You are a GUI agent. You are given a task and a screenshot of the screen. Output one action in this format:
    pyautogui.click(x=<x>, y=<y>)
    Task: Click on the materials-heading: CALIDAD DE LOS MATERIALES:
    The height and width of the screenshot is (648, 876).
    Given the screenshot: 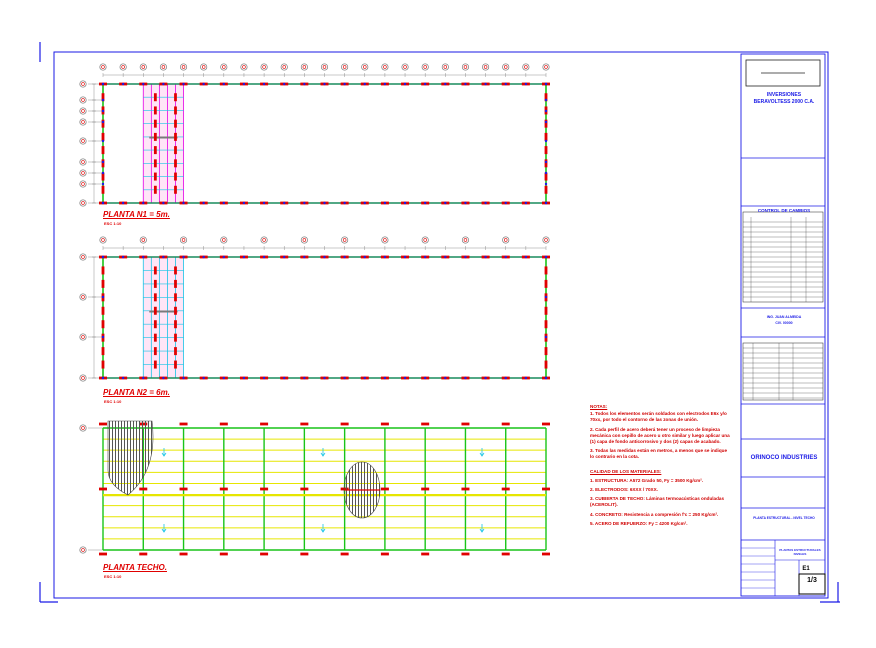 What is the action you would take?
    pyautogui.click(x=626, y=471)
    